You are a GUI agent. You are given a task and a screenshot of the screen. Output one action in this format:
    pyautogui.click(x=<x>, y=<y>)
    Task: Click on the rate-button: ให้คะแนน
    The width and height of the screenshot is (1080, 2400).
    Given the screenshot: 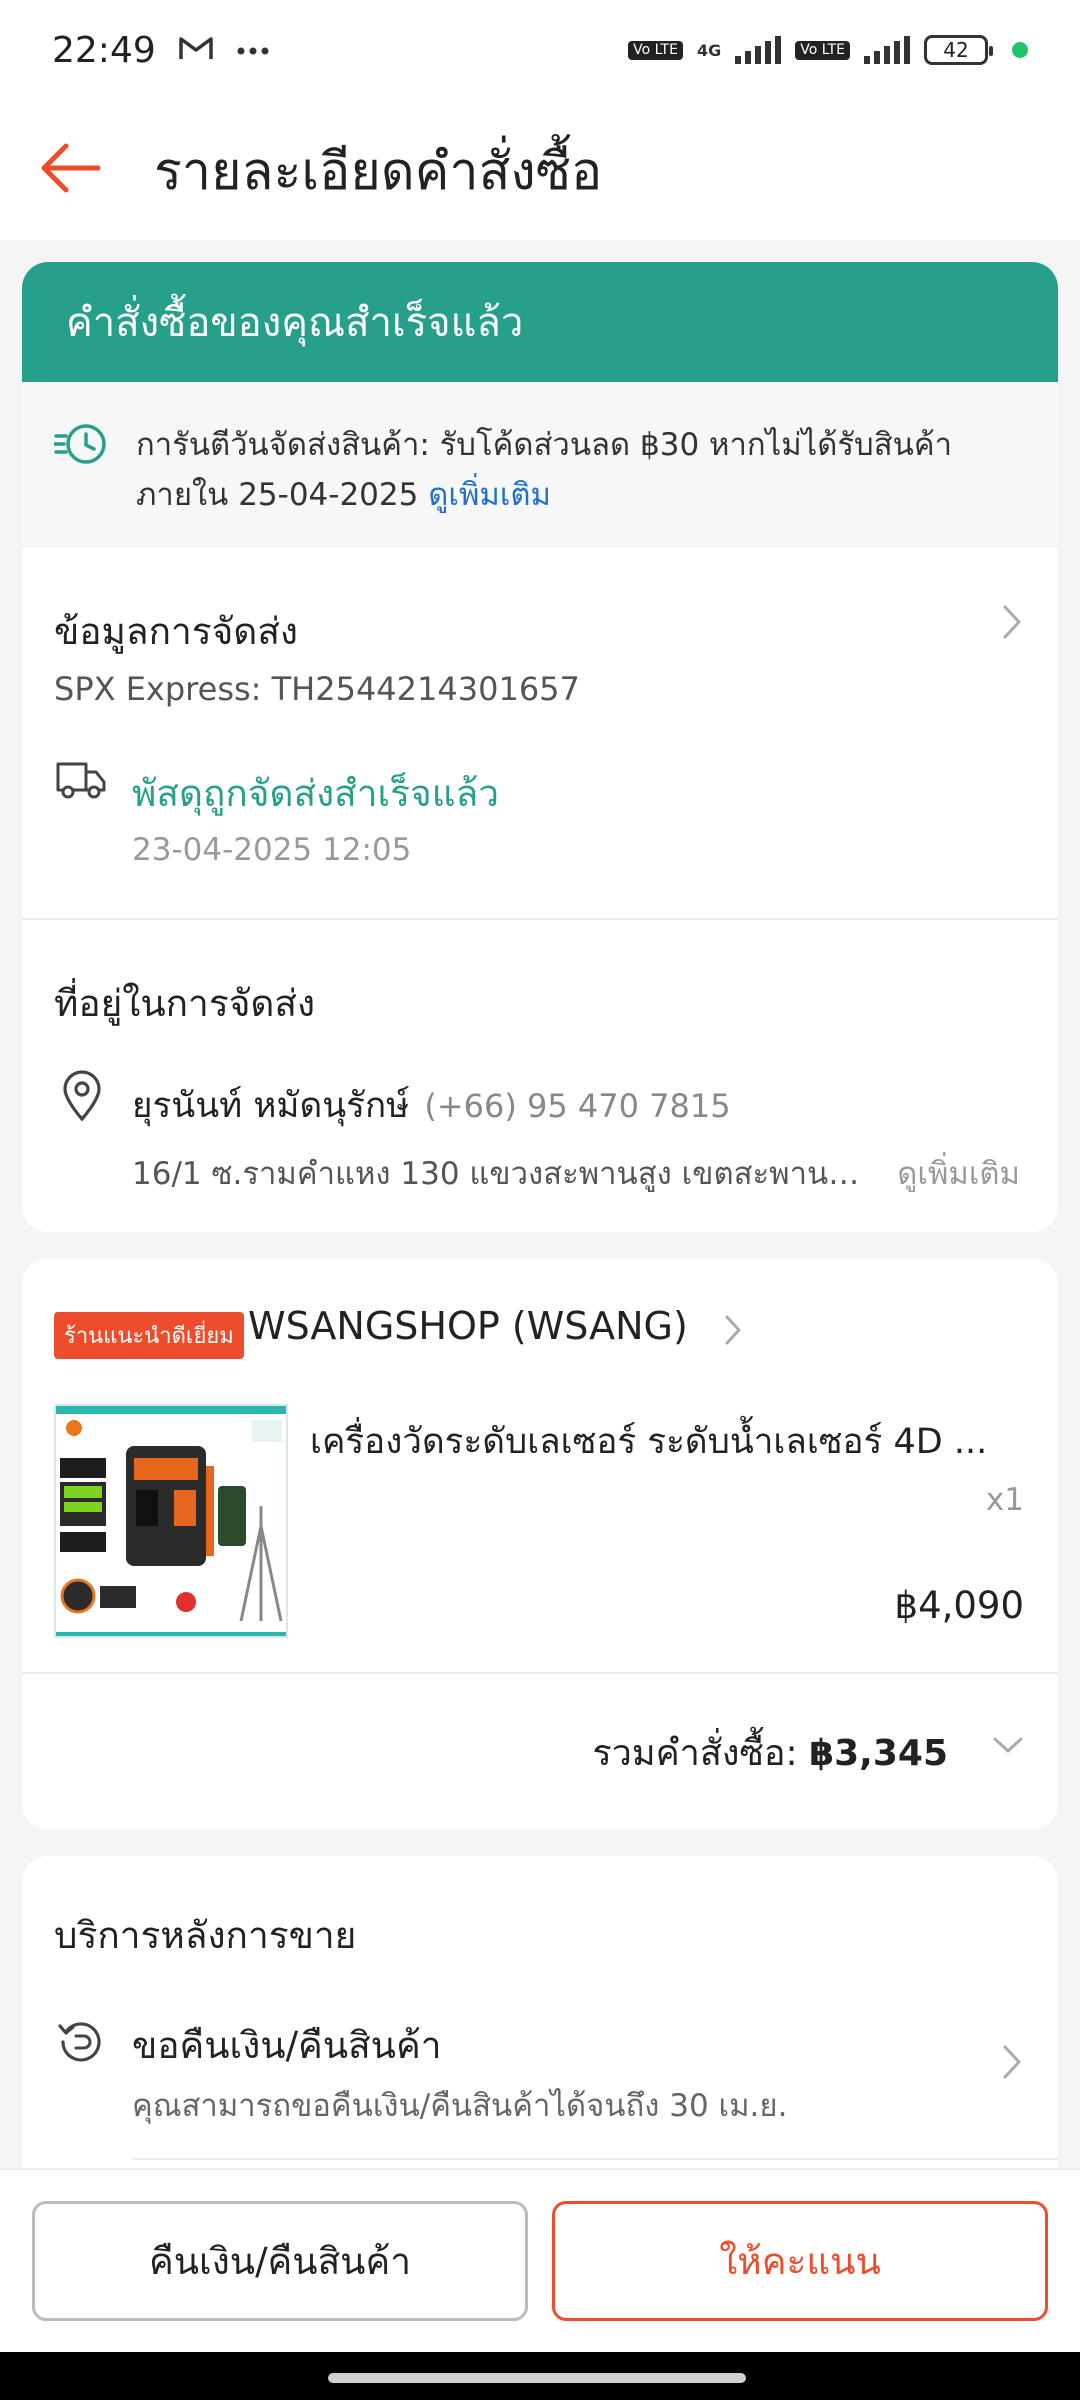 What is the action you would take?
    pyautogui.click(x=800, y=2261)
    